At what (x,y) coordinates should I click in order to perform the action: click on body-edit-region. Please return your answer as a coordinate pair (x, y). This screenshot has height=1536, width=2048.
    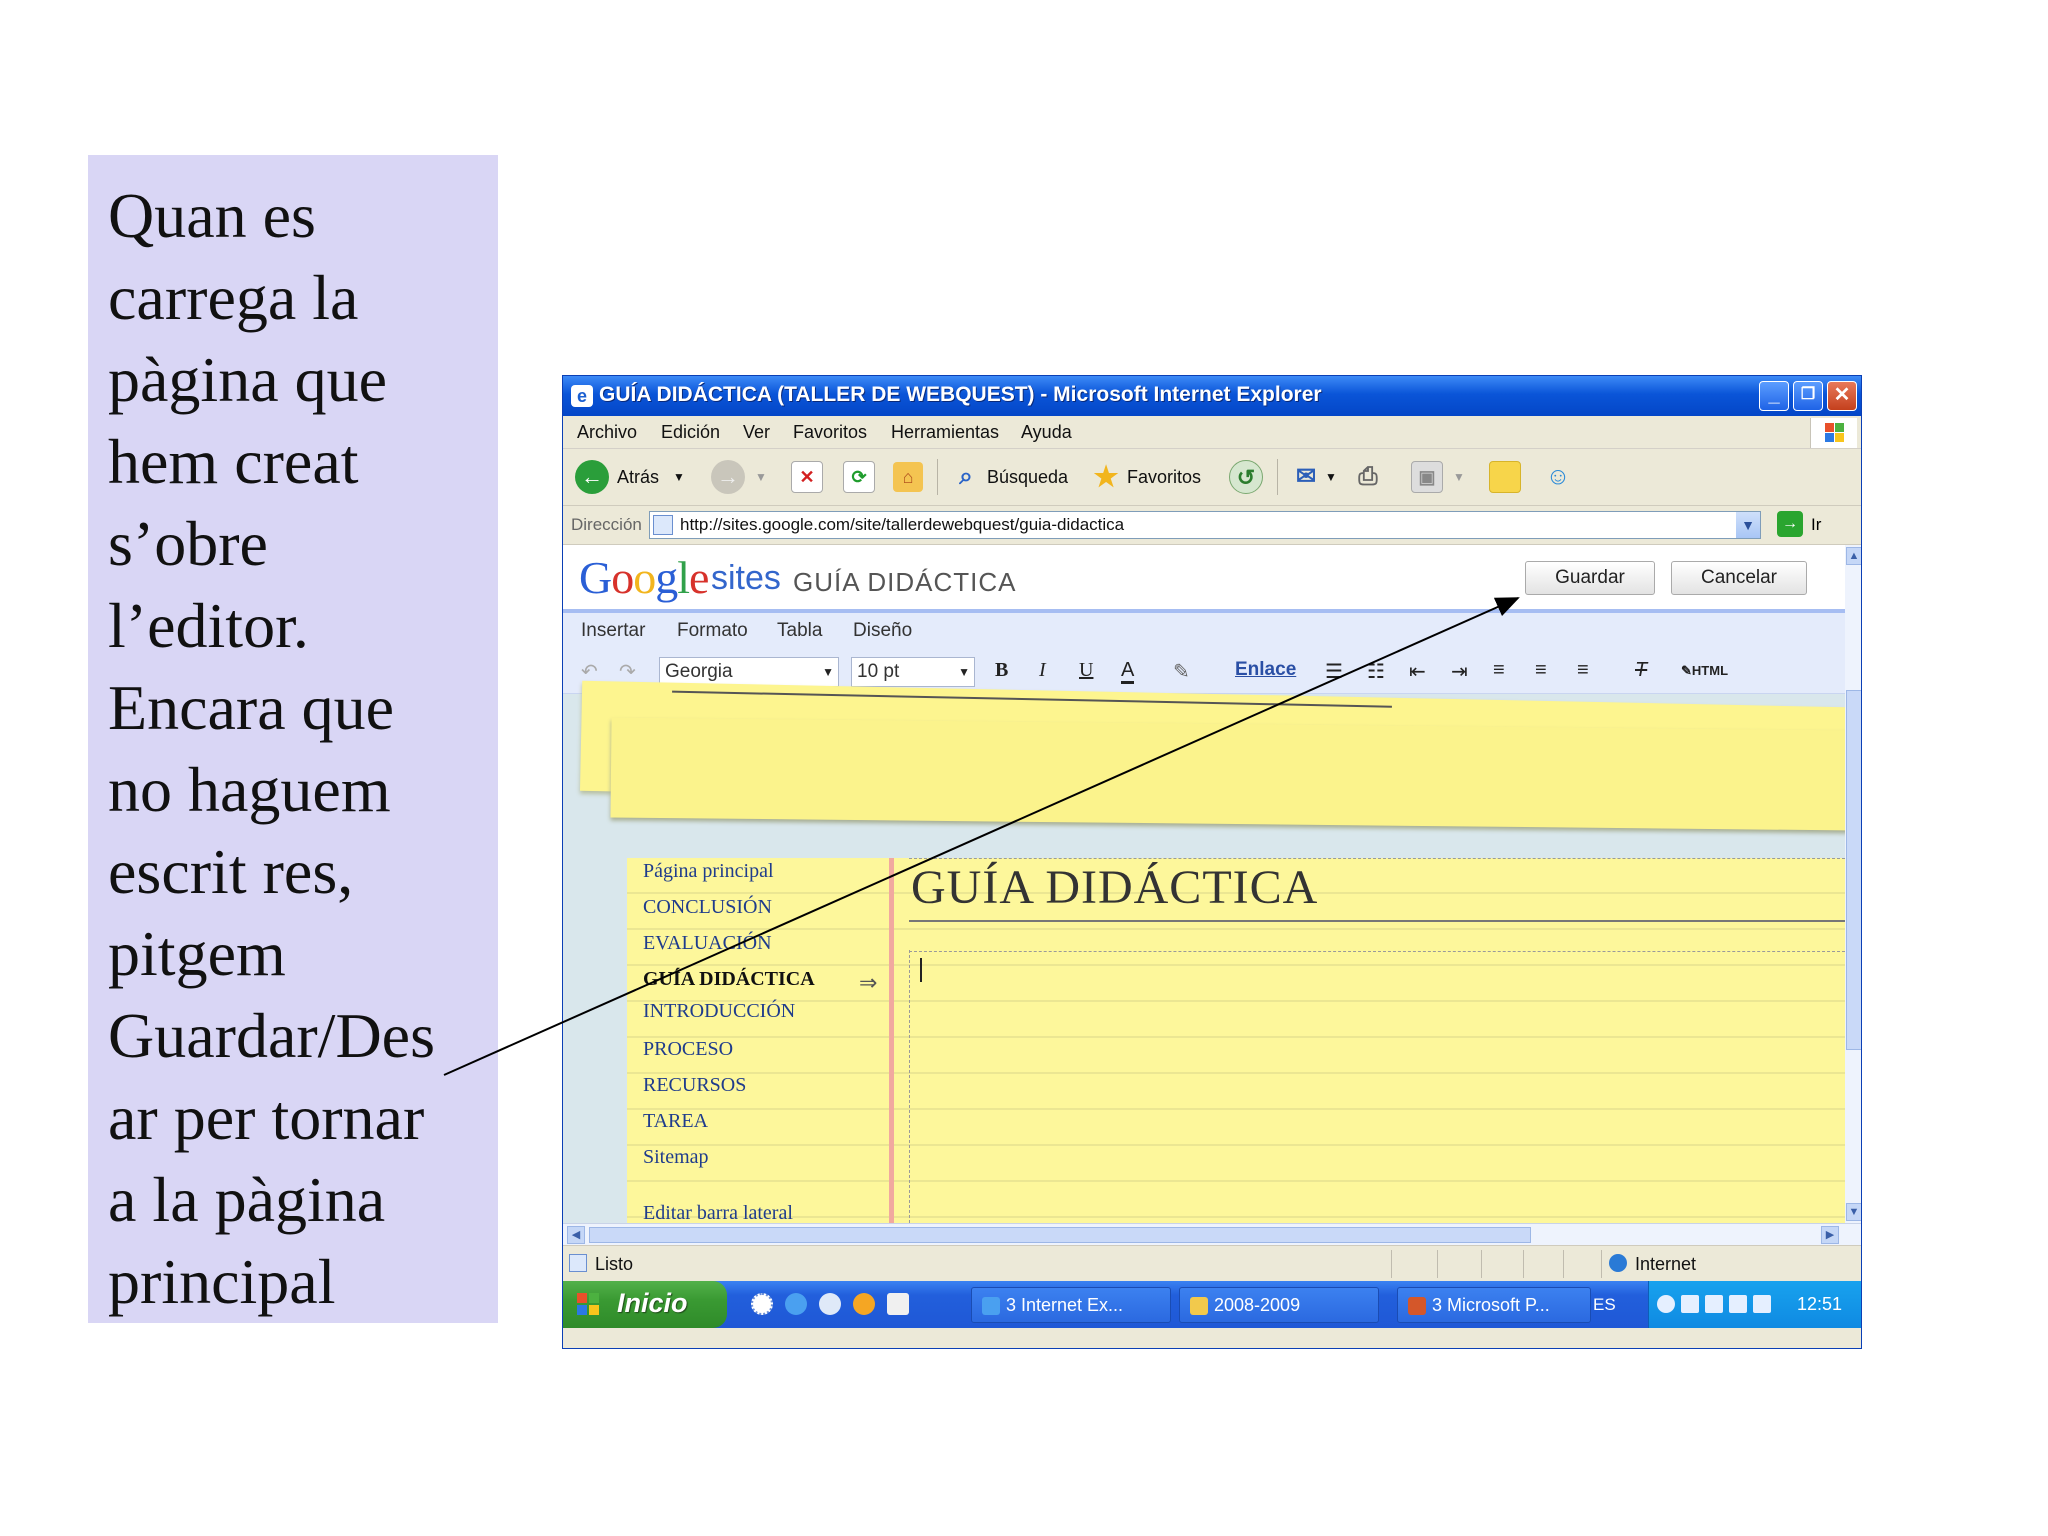
    Looking at the image, I should click on (1377, 1086).